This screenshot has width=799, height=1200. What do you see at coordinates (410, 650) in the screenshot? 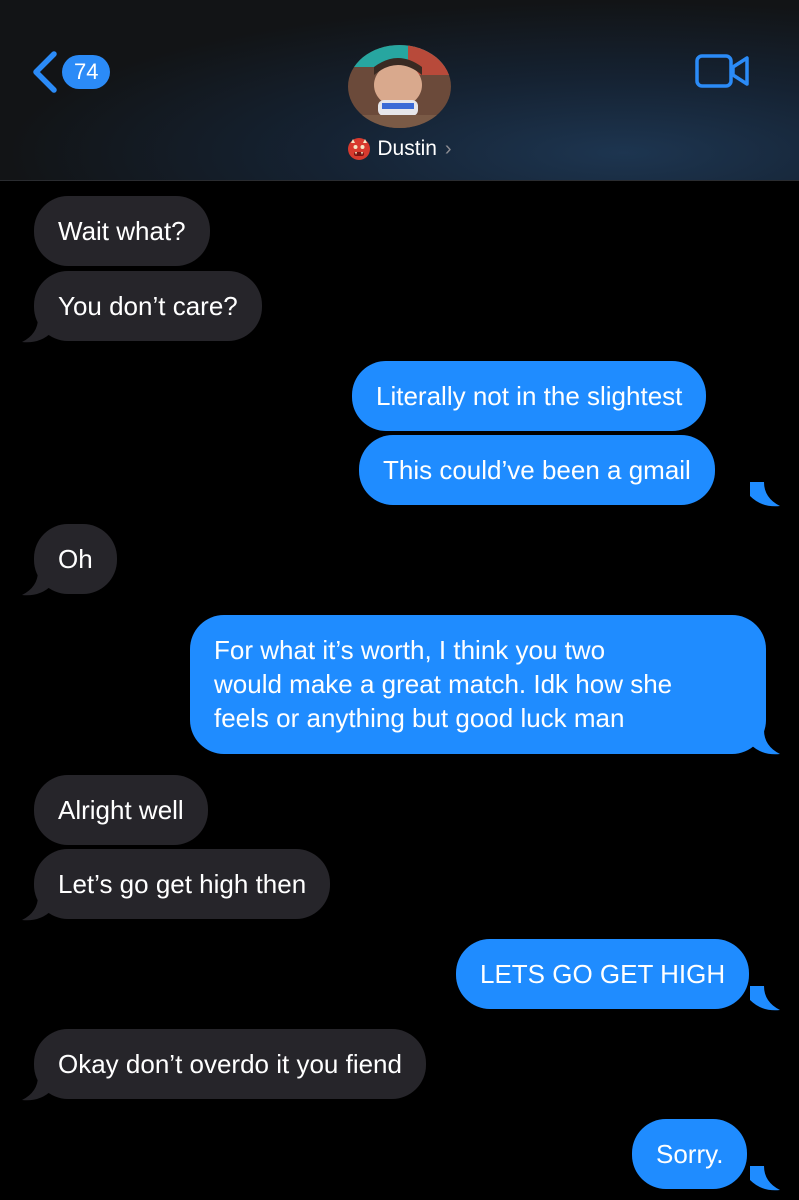
I see `message-text-line: For what it’s worth, I think you two` at bounding box center [410, 650].